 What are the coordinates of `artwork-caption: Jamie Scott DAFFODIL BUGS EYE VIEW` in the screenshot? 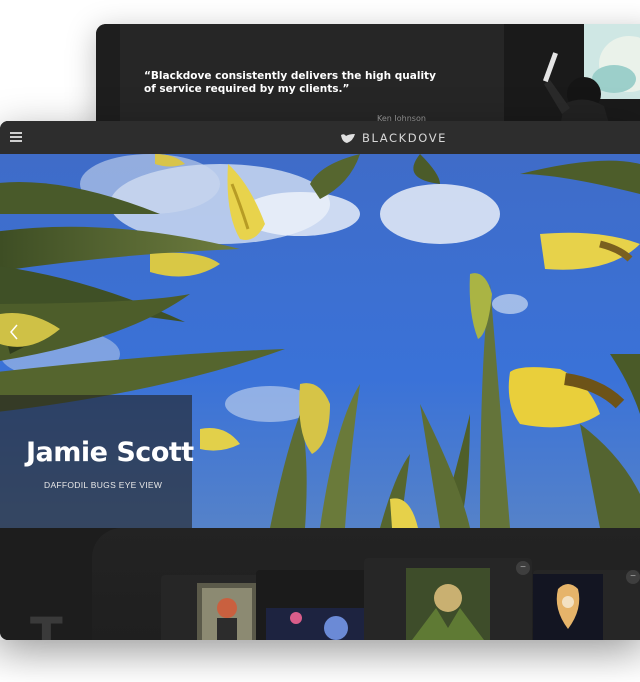 It's located at (97, 461).